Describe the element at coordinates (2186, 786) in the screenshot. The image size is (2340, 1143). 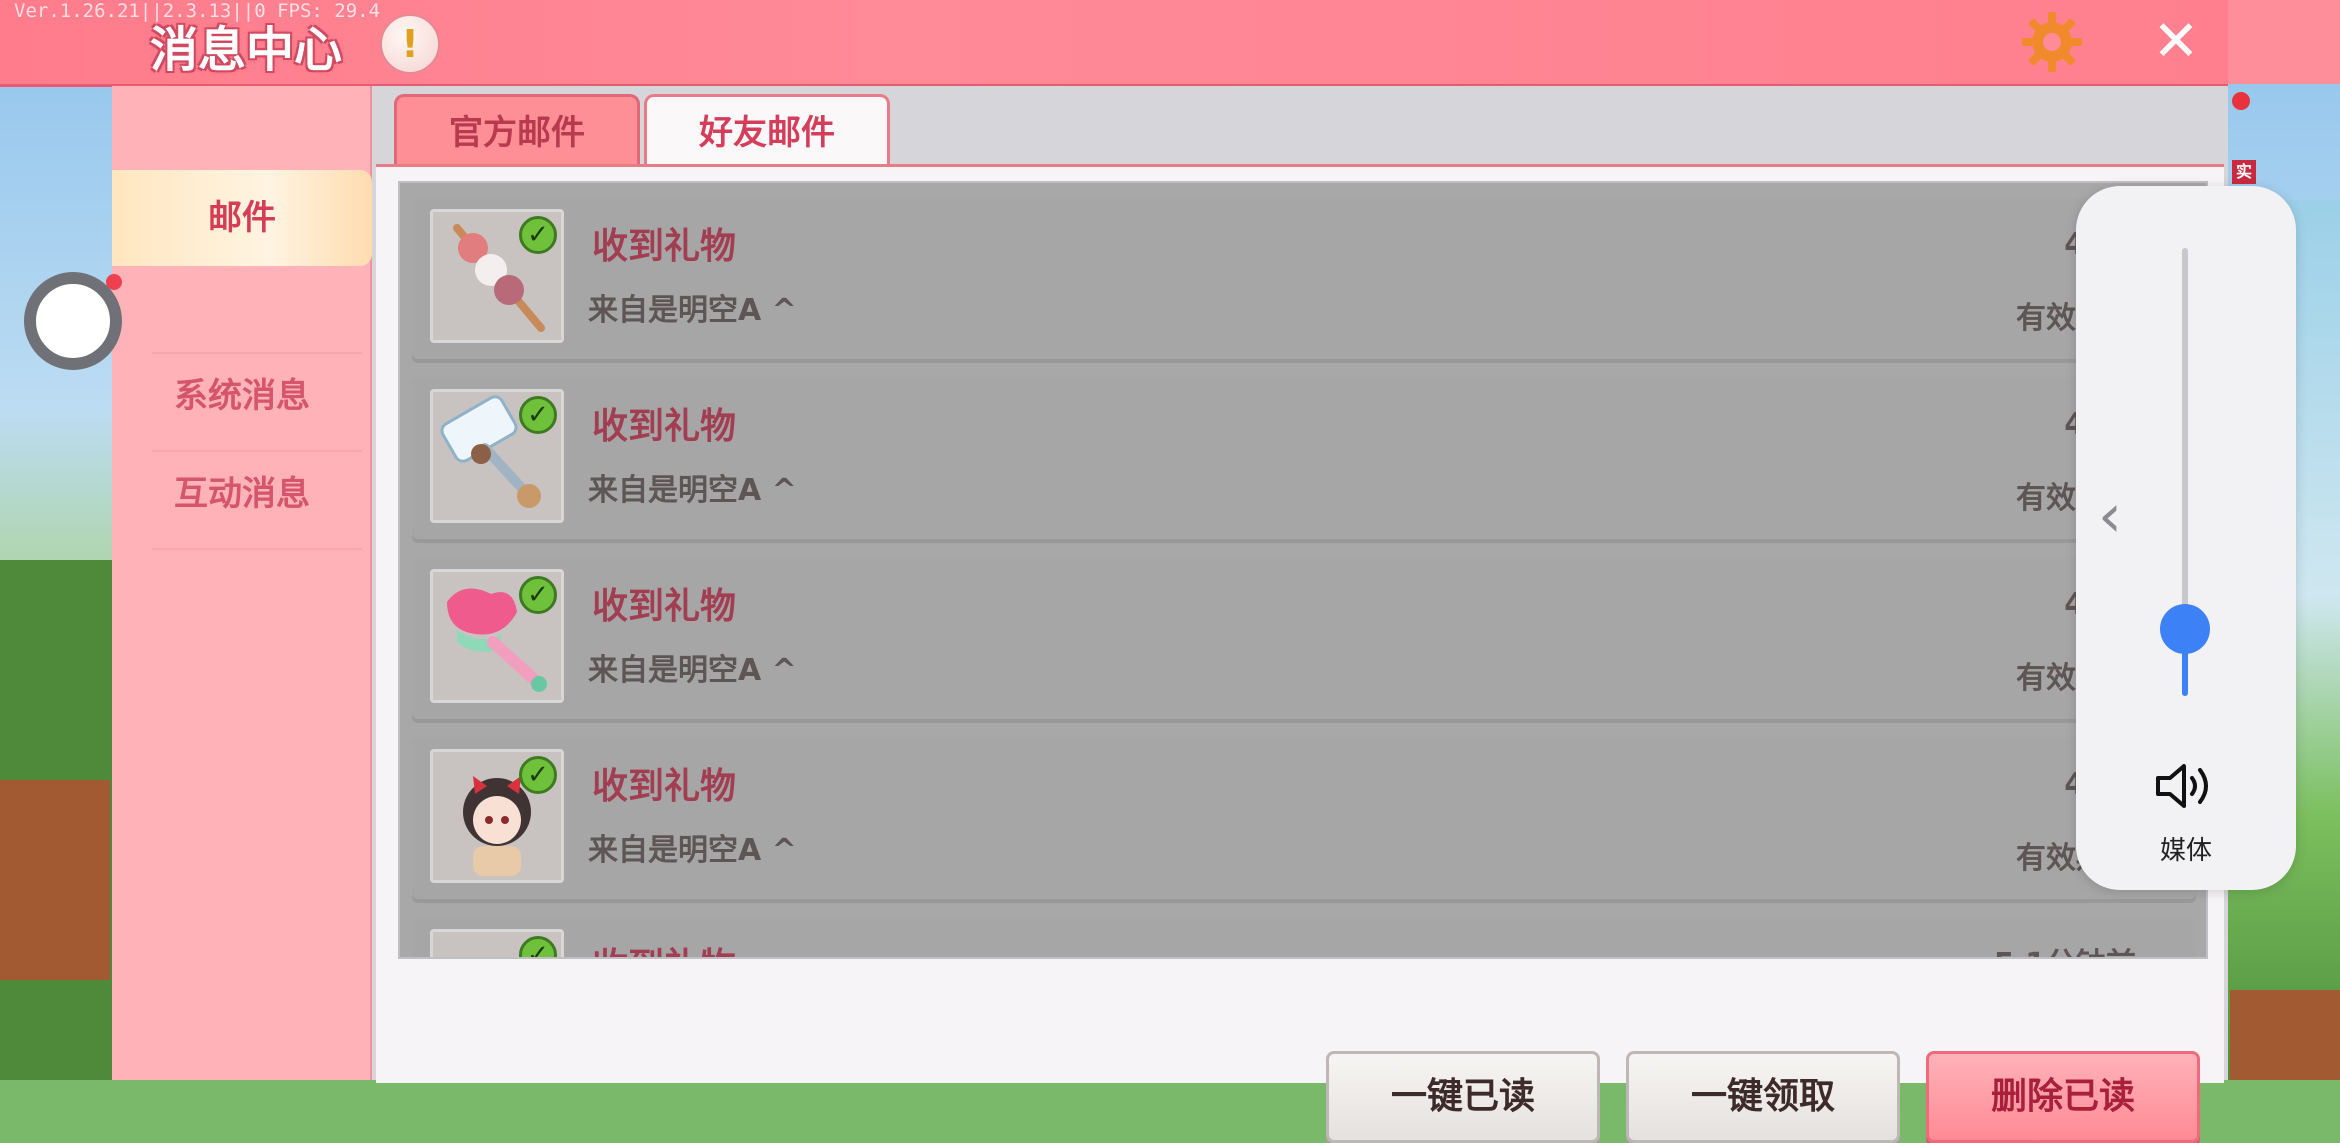
I see `speaker-icon` at that location.